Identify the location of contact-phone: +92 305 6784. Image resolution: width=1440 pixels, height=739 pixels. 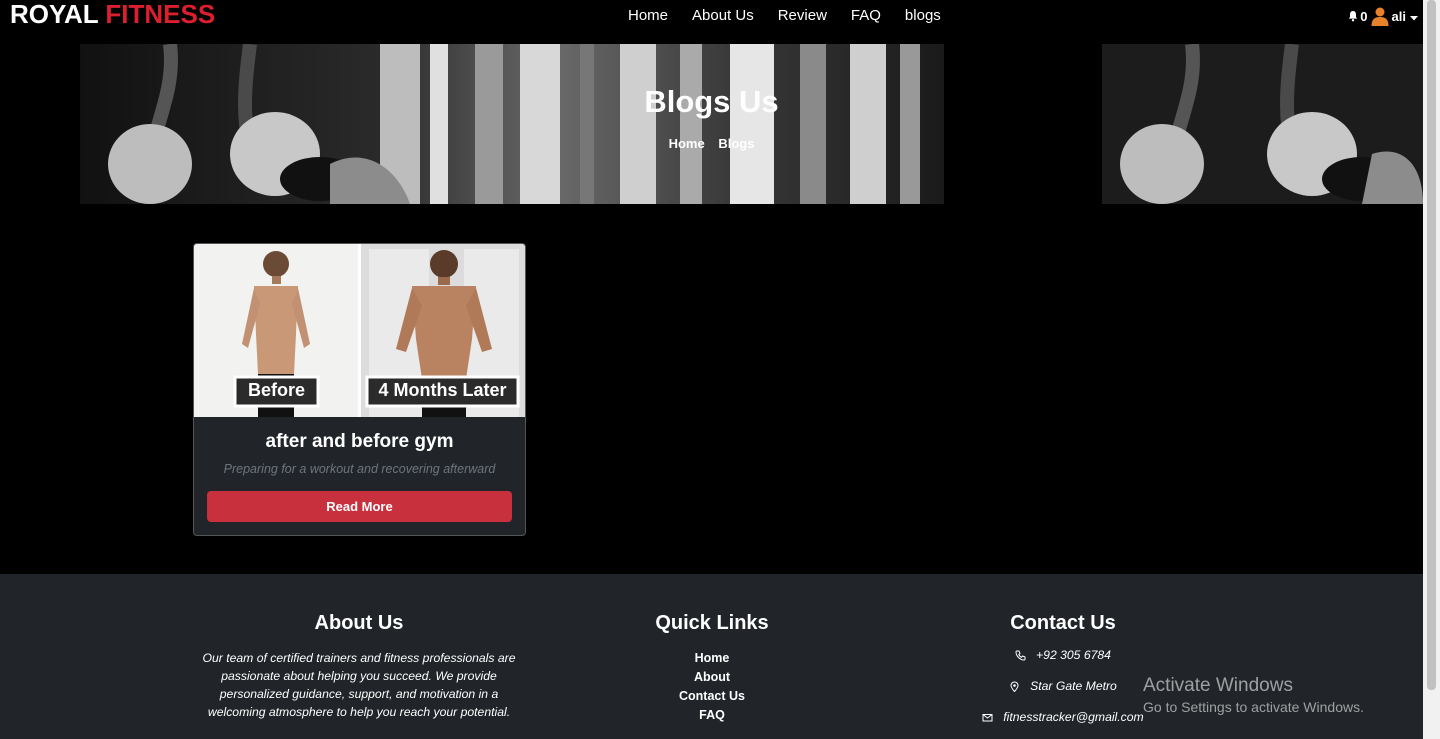
(1063, 655).